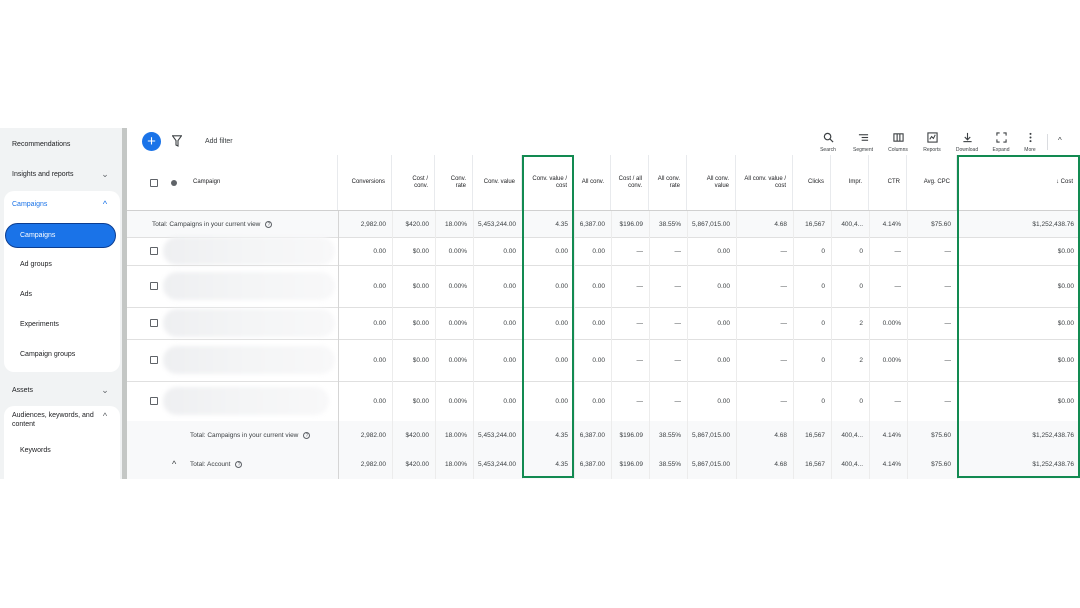 The image size is (1080, 608). What do you see at coordinates (1018, 182) in the screenshot?
I see `column-header-cost: ↓ Cost` at bounding box center [1018, 182].